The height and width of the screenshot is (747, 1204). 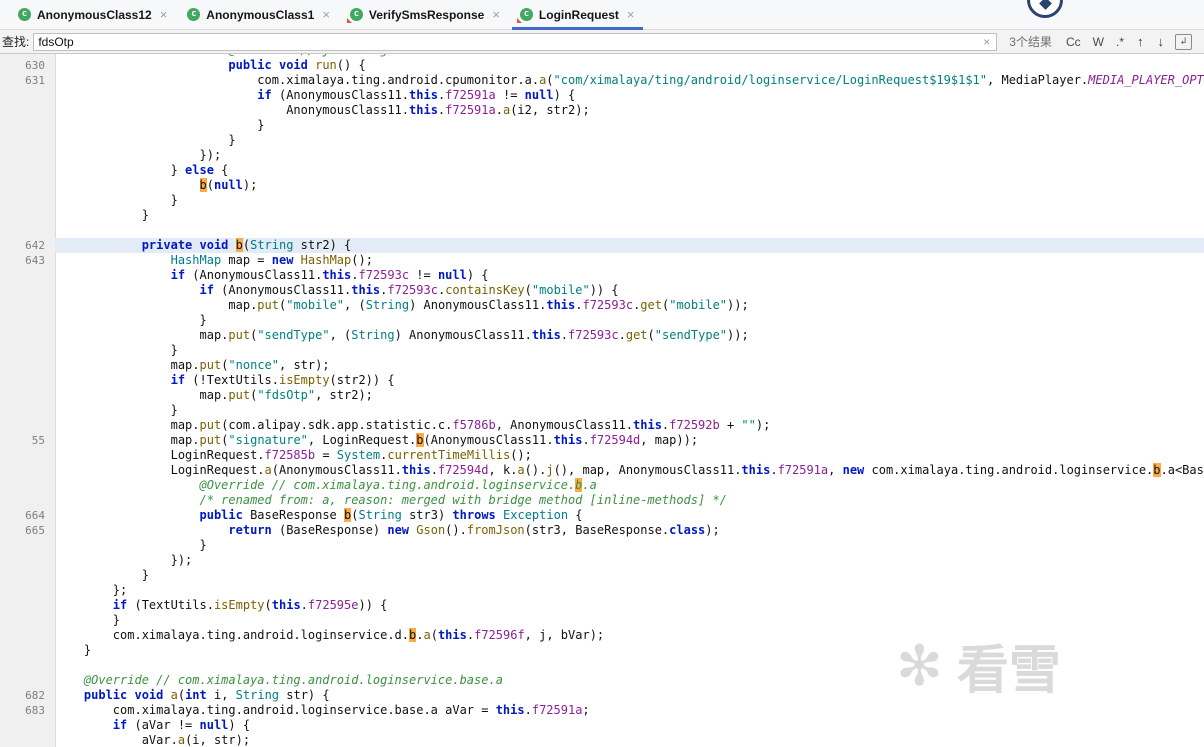 I want to click on line-number: 683, so click(x=35, y=710).